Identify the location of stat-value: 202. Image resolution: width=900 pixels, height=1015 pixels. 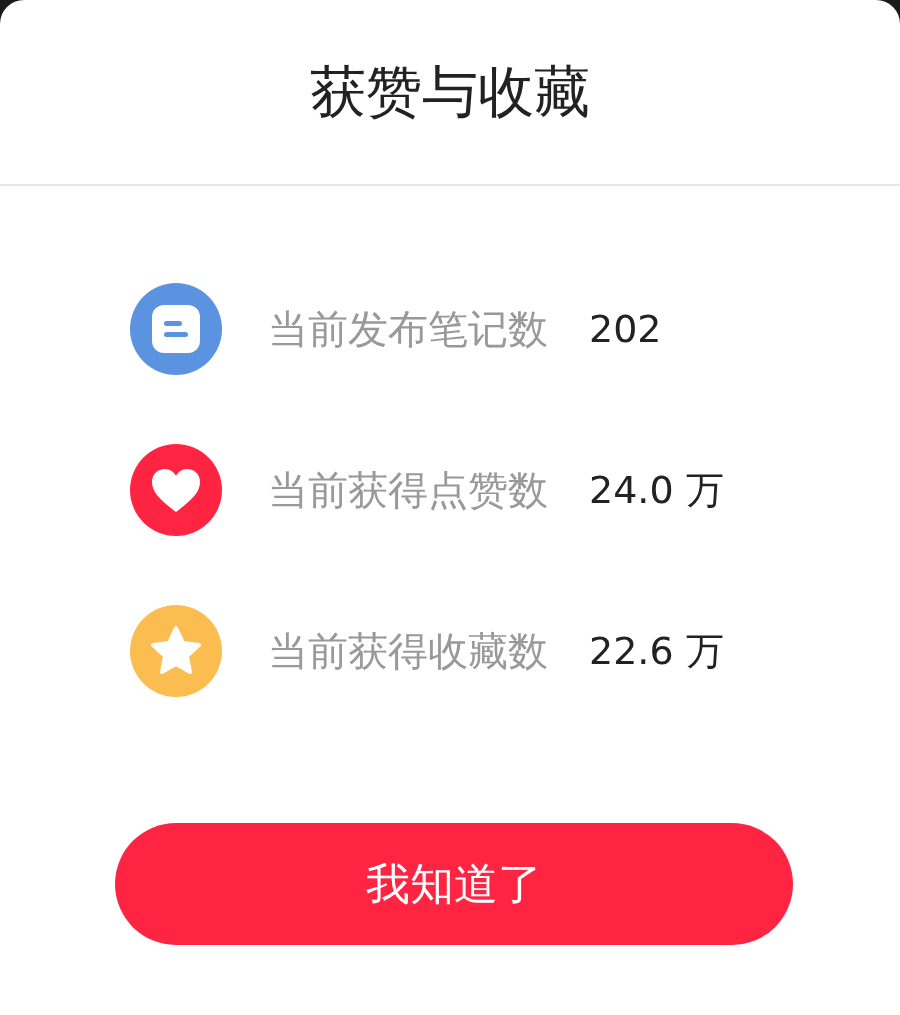
(625, 329).